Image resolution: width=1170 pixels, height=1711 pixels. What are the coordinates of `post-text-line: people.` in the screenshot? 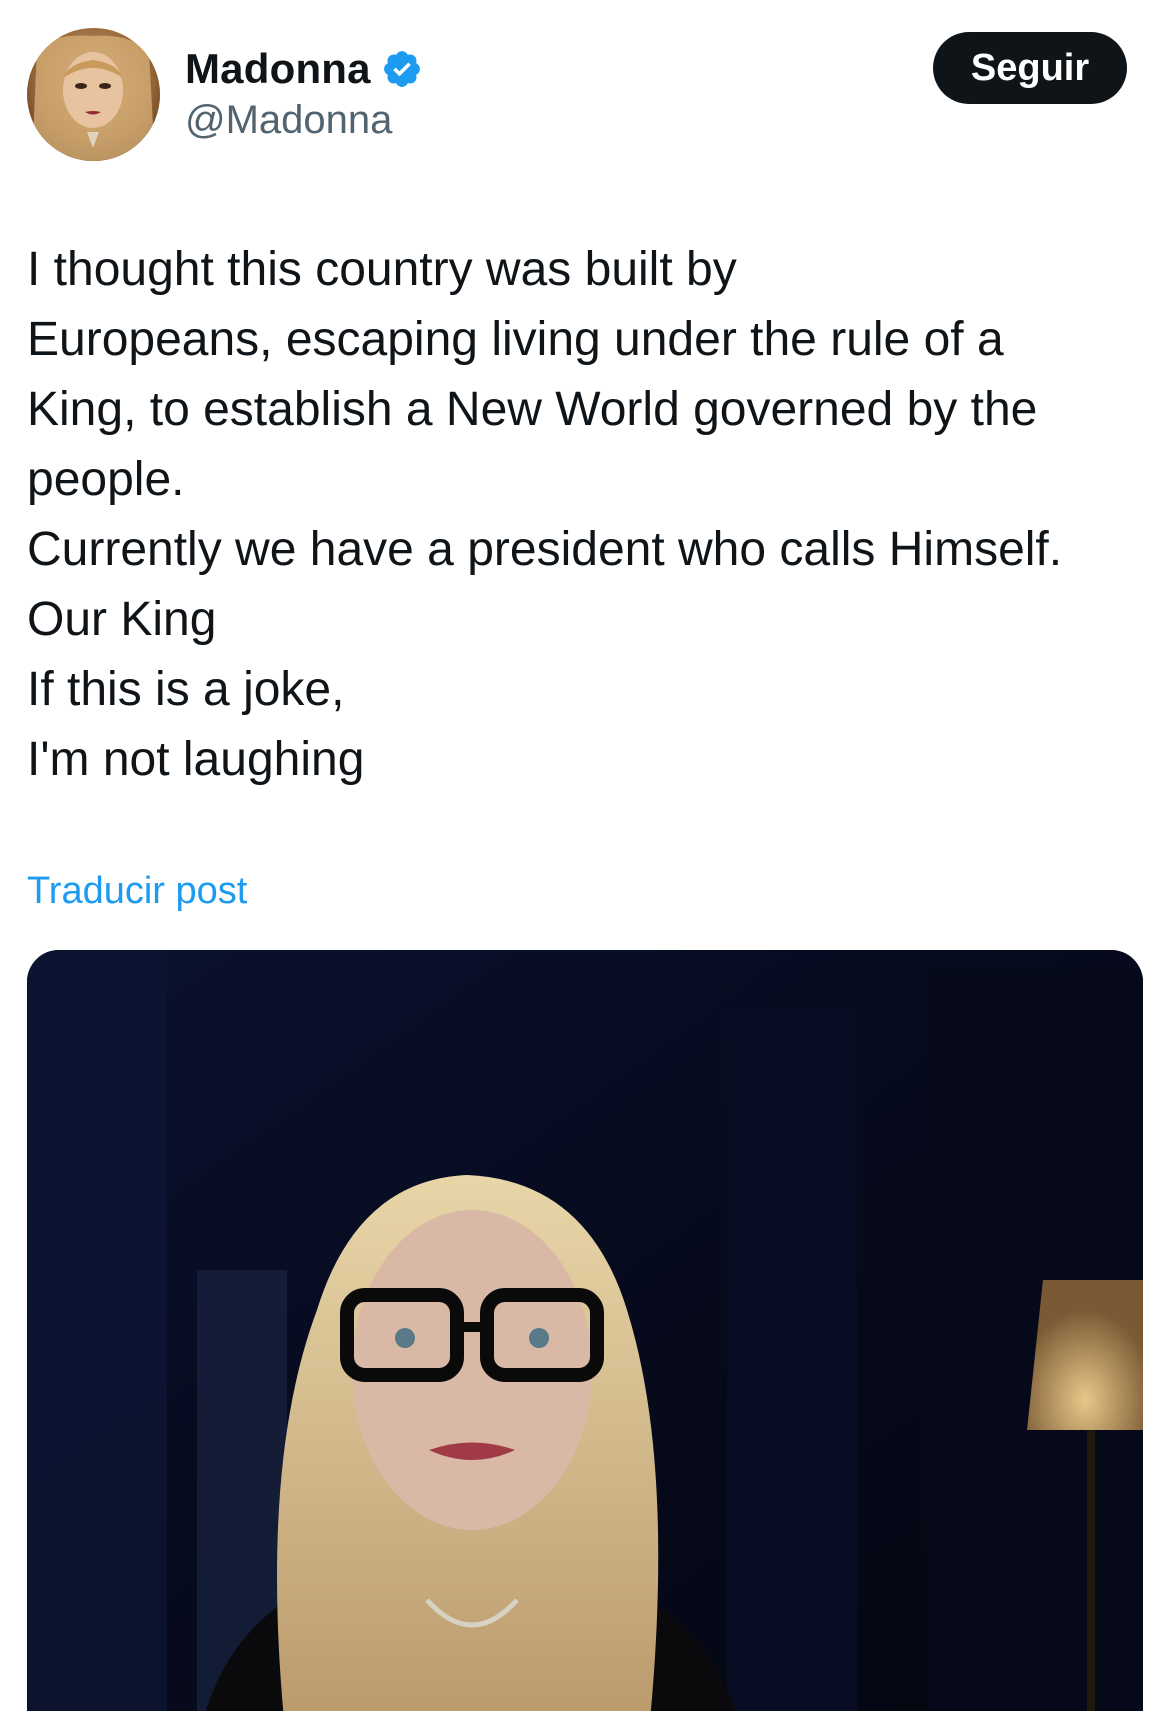 It's located at (106, 479).